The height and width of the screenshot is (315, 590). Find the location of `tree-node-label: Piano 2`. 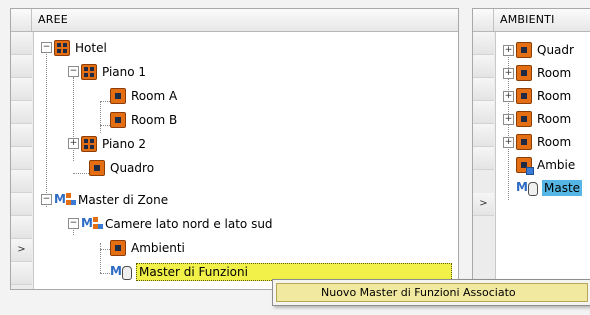

tree-node-label: Piano 2 is located at coordinates (124, 144).